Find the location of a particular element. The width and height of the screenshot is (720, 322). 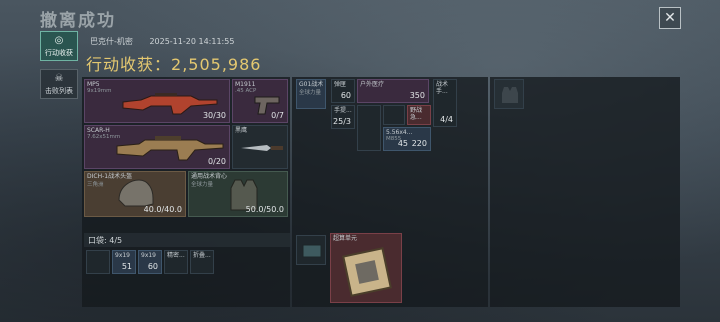

armor-sub: 全球力量 is located at coordinates (202, 185).